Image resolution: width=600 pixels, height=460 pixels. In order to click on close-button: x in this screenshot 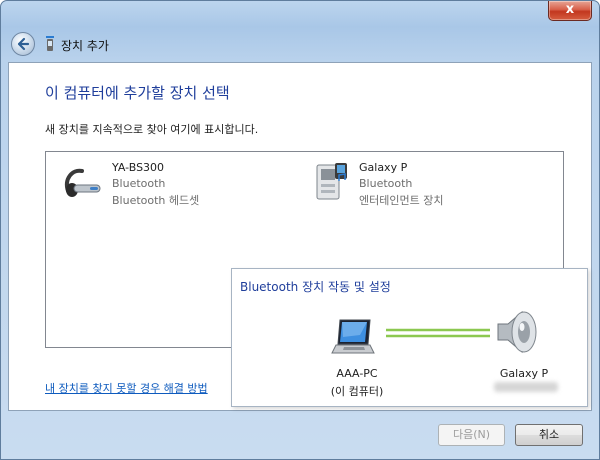, I will do `click(570, 11)`.